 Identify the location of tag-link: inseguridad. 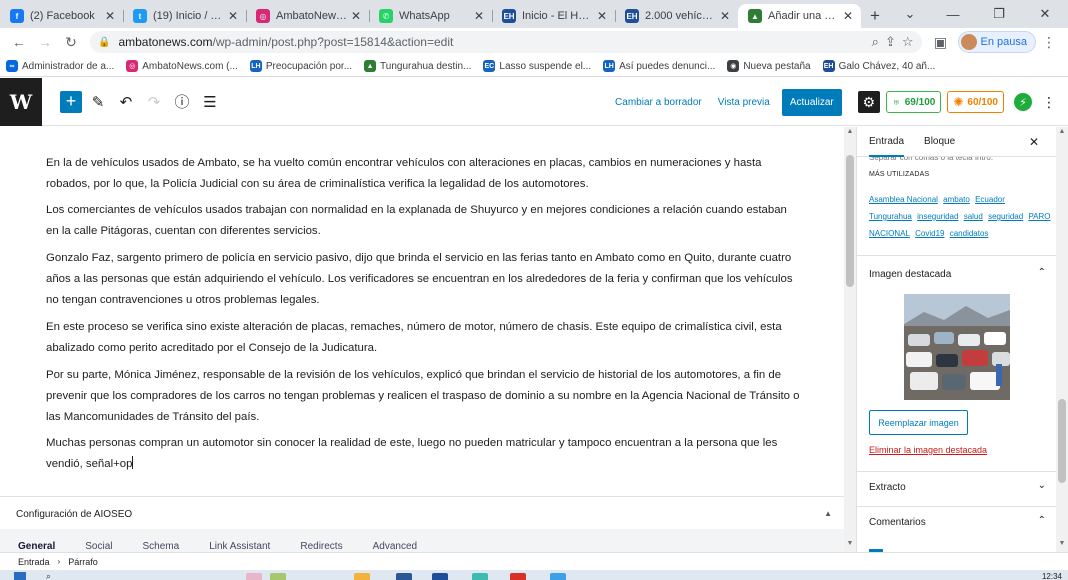
(937, 216).